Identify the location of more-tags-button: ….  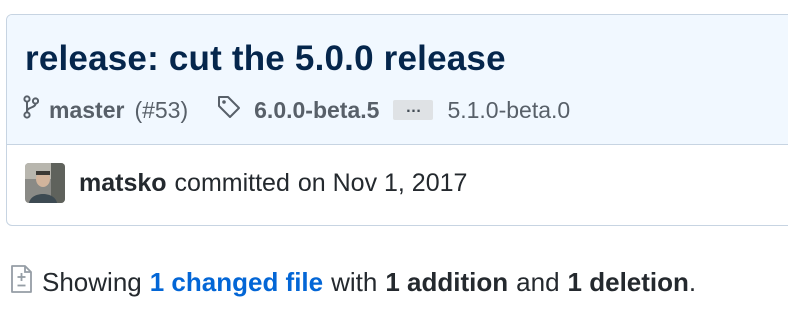
(413, 109).